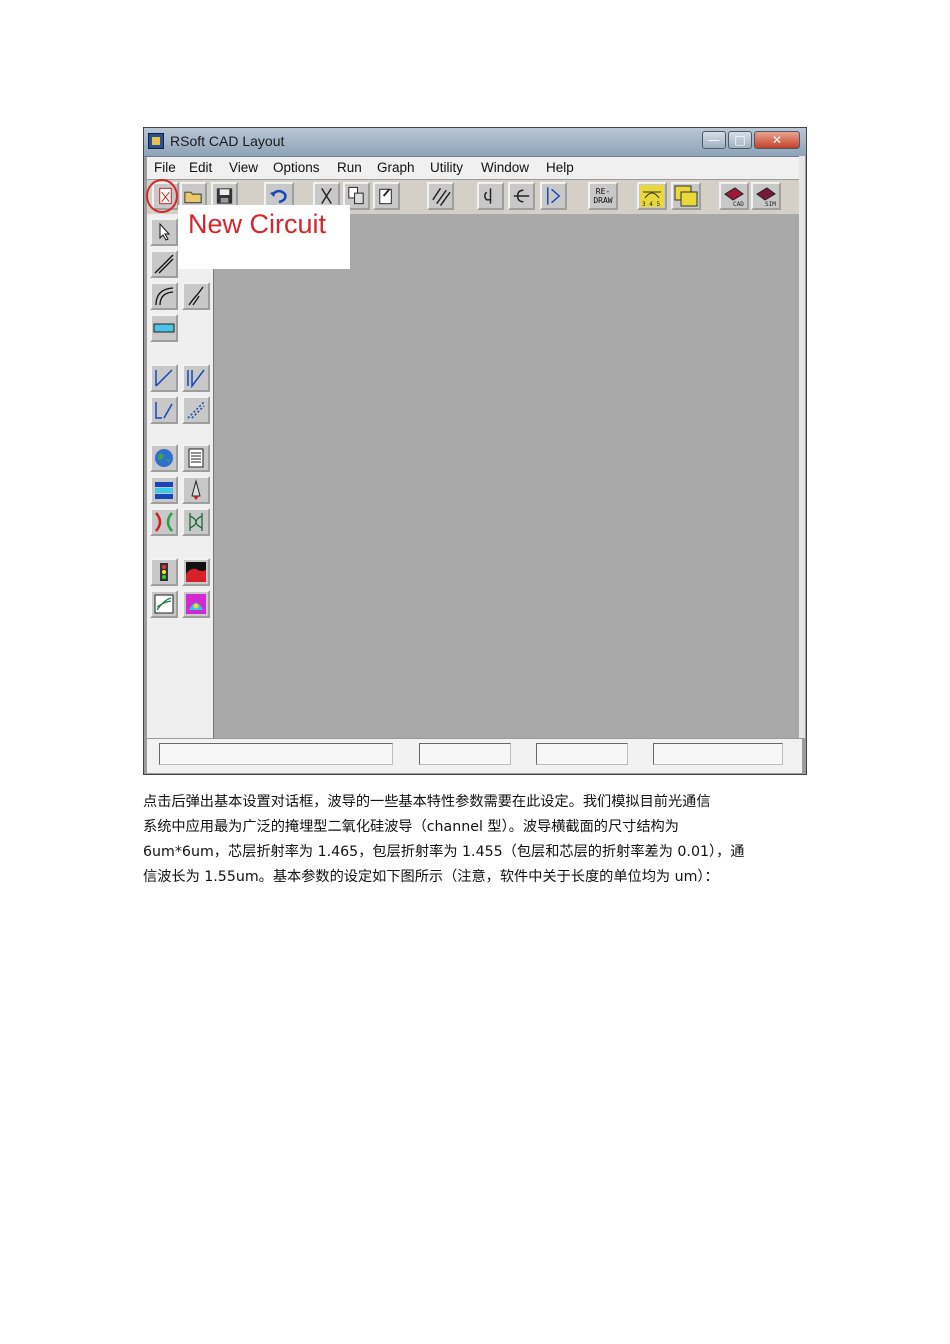 The height and width of the screenshot is (1344, 950). I want to click on profile-tool, so click(196, 572).